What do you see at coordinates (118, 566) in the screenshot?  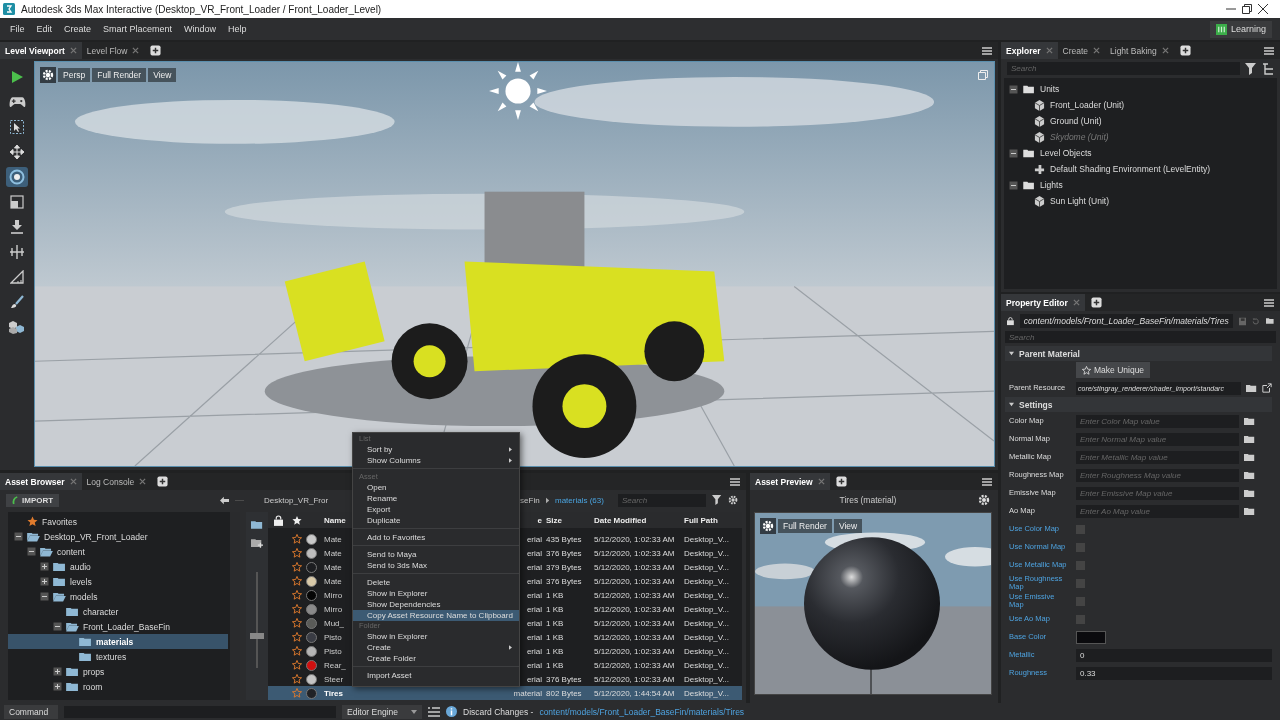 I see `tree-item: audio` at bounding box center [118, 566].